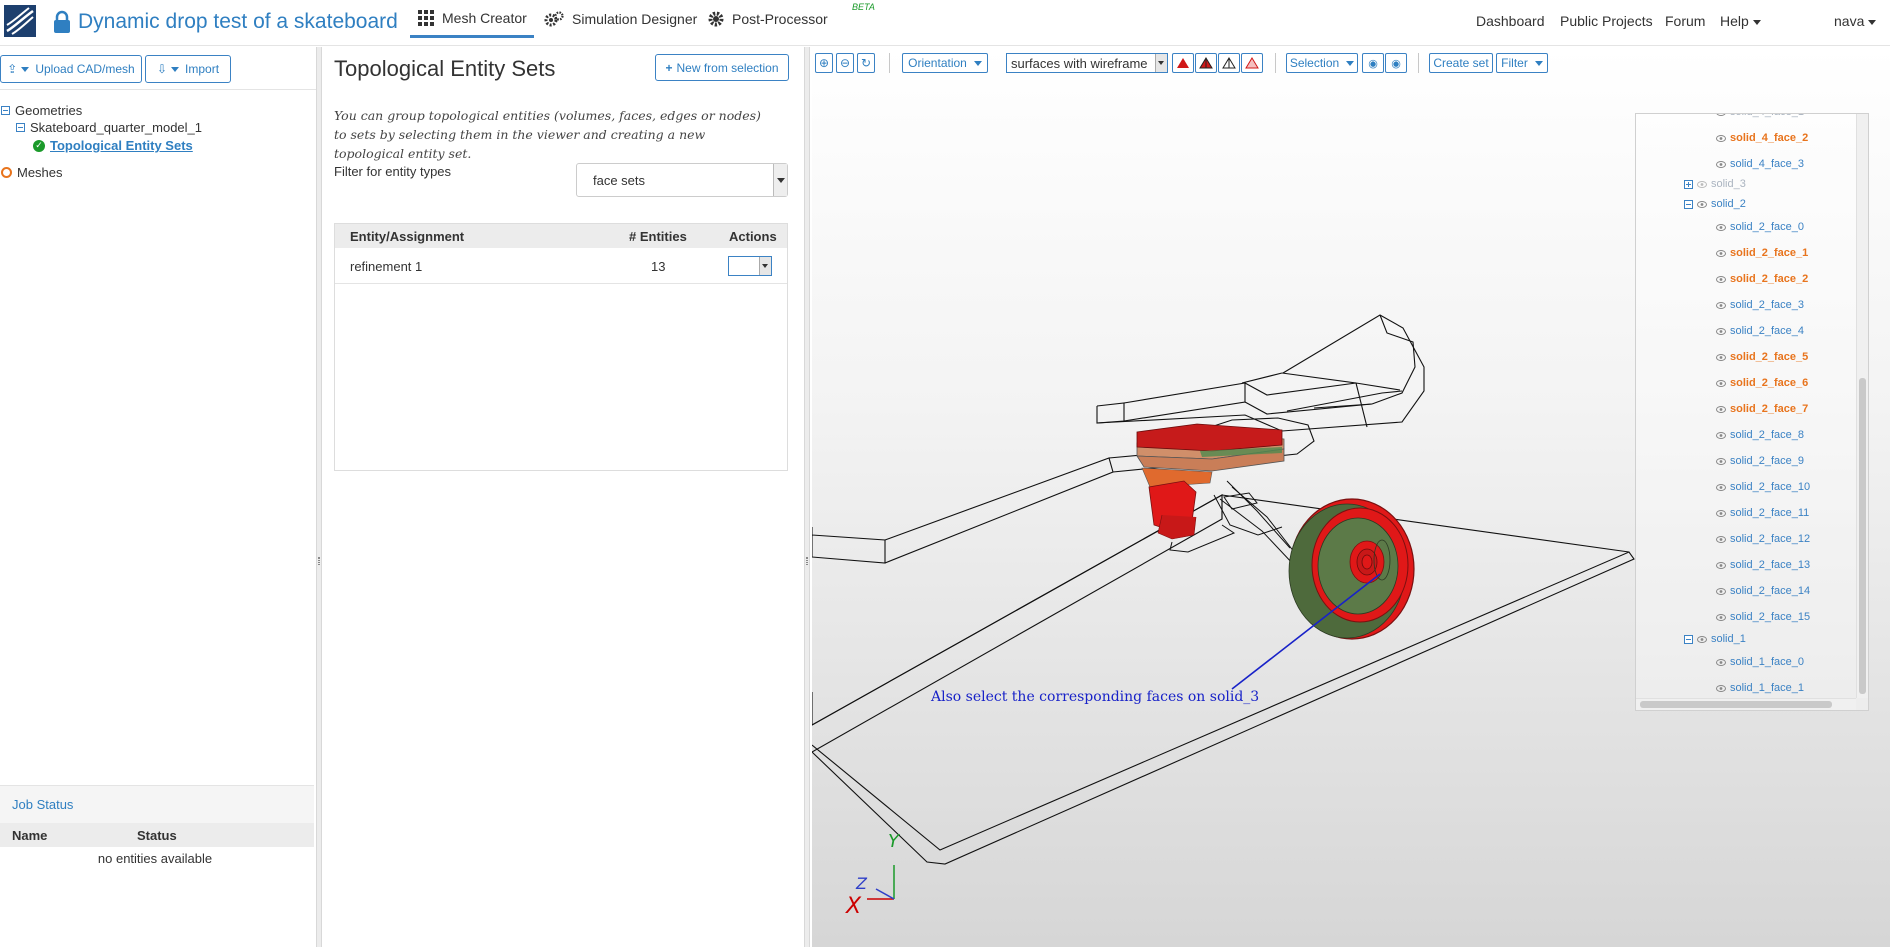  What do you see at coordinates (109, 127) in the screenshot?
I see `tree-item-model: Skateboard_quarter_model_1` at bounding box center [109, 127].